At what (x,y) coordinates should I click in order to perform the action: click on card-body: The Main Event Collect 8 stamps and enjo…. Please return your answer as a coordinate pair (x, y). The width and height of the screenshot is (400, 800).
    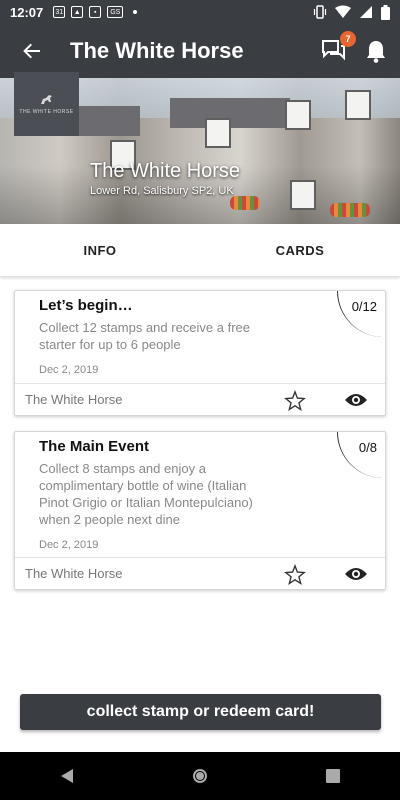
    Looking at the image, I should click on (200, 491).